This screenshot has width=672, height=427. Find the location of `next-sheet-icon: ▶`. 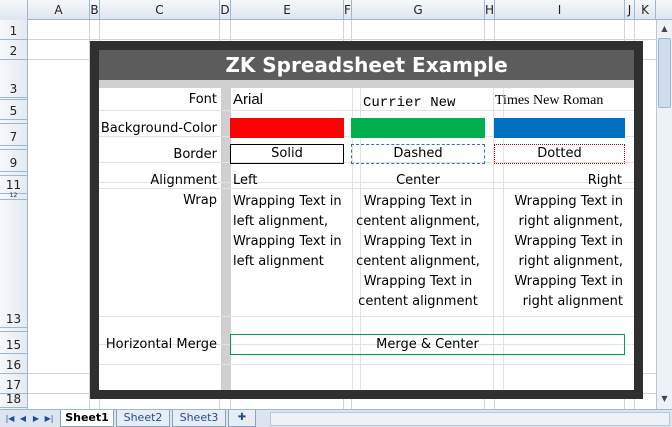

next-sheet-icon: ▶ is located at coordinates (36, 418).